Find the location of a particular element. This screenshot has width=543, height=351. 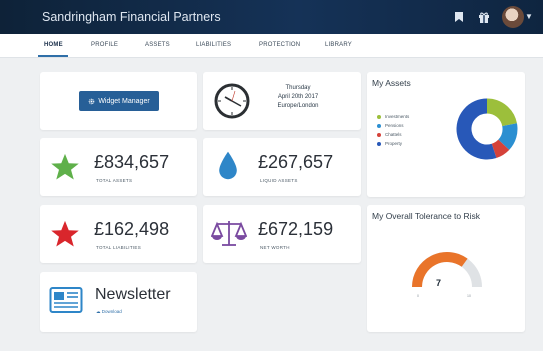

newspaper-icon is located at coordinates (66, 300).